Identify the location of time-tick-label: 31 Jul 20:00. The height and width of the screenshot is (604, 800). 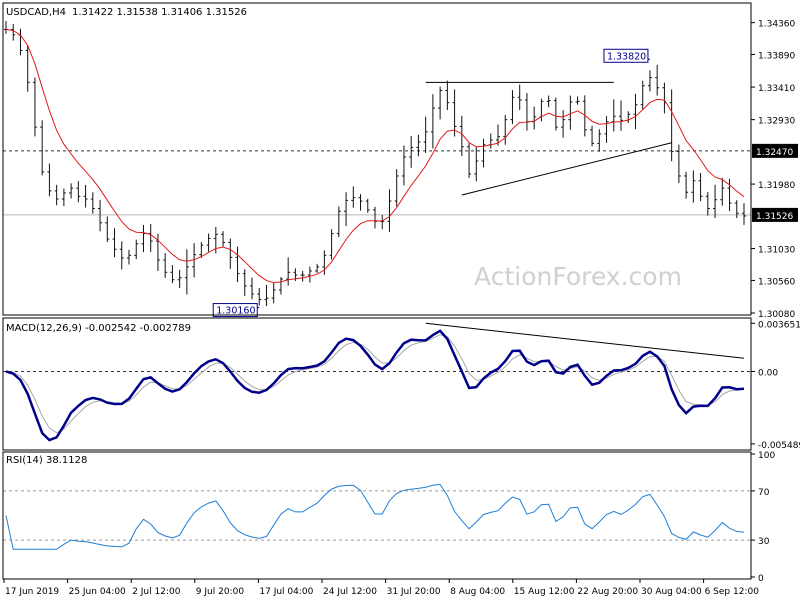
(414, 592).